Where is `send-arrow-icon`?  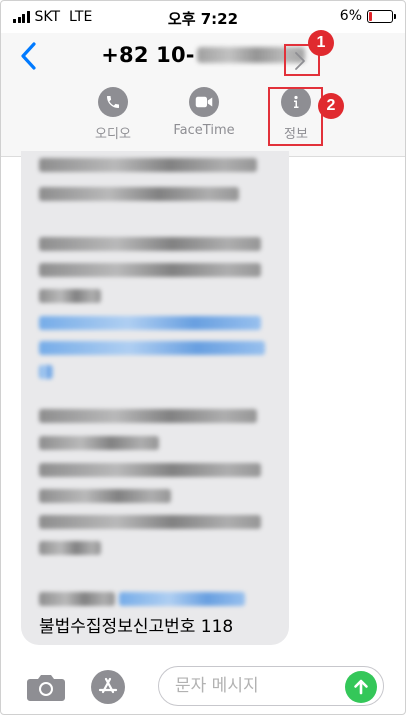 send-arrow-icon is located at coordinates (361, 687).